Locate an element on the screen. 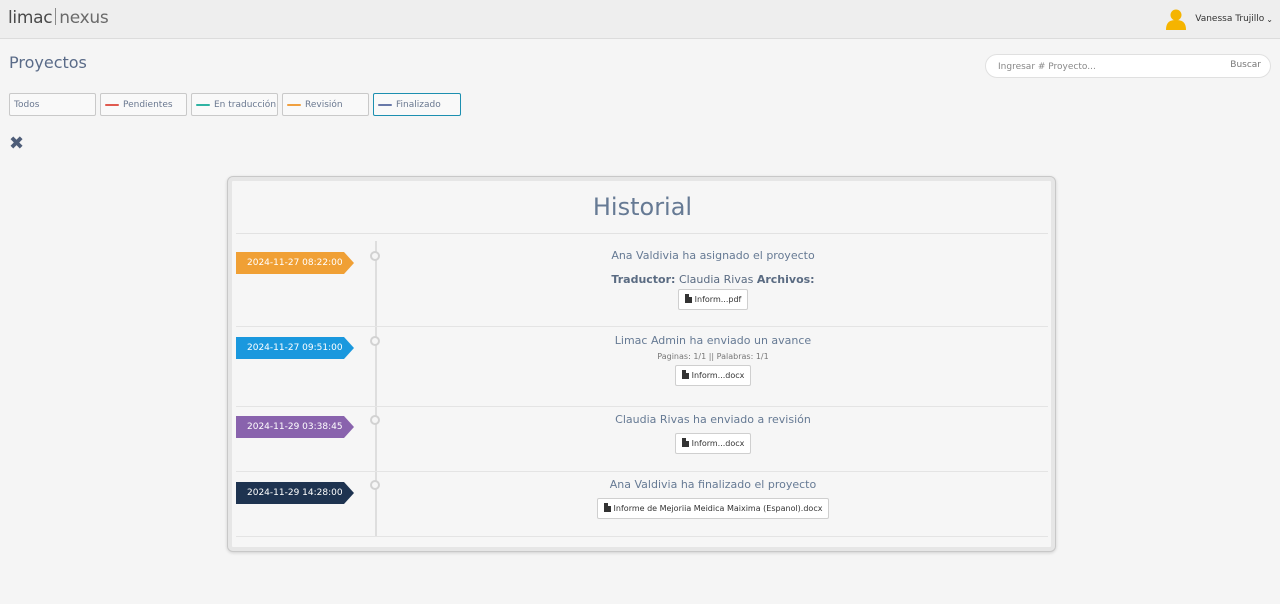 This screenshot has width=1280, height=604. translator-name: Claudia Rivas is located at coordinates (716, 279).